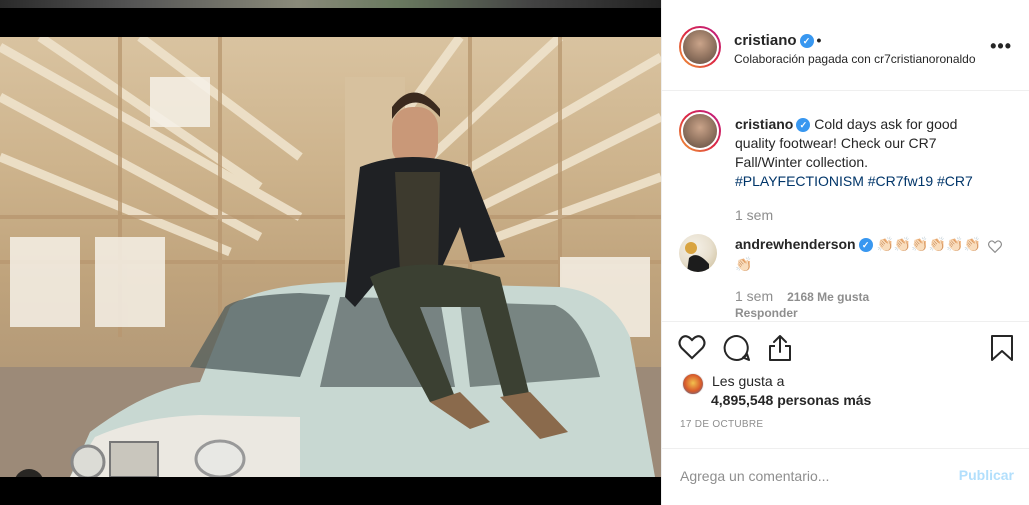 The image size is (1029, 505). What do you see at coordinates (700, 131) in the screenshot?
I see `caption-author-avatar` at bounding box center [700, 131].